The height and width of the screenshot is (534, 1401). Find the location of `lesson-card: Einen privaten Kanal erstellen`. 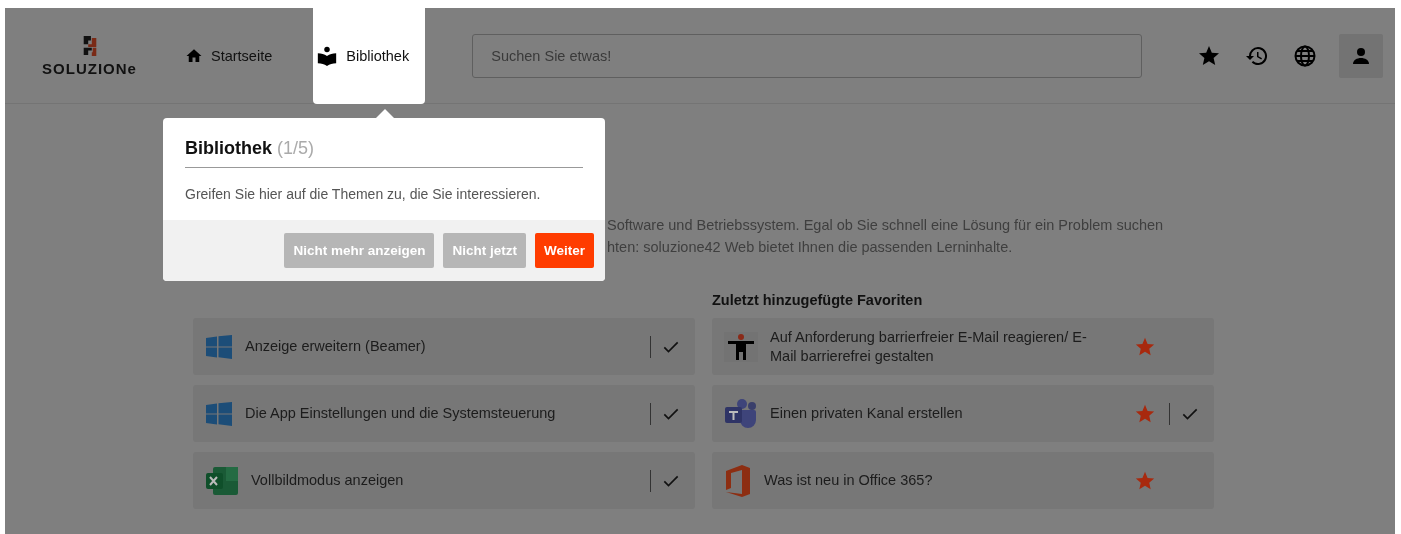

lesson-card: Einen privaten Kanal erstellen is located at coordinates (963, 413).